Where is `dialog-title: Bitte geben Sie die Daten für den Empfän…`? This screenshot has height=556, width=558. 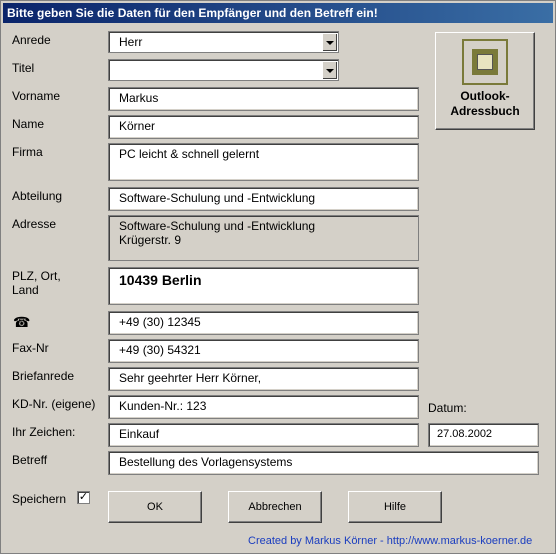
dialog-title: Bitte geben Sie die Daten für den Empfän… is located at coordinates (278, 13).